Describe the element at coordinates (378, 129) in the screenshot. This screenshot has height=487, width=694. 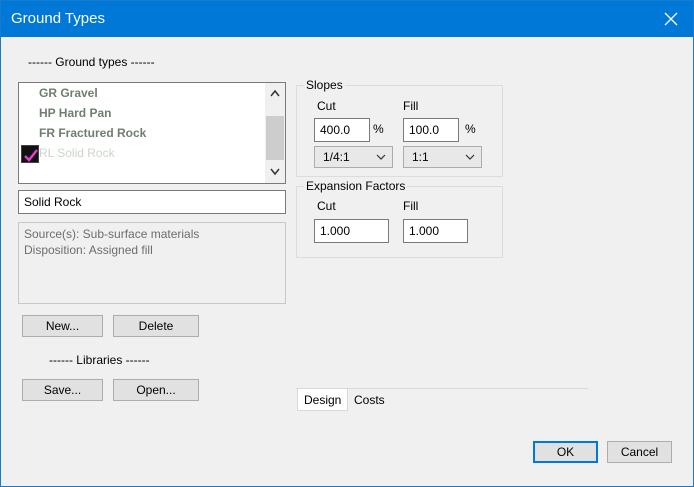
I see `slopes-cut-percent: %` at that location.